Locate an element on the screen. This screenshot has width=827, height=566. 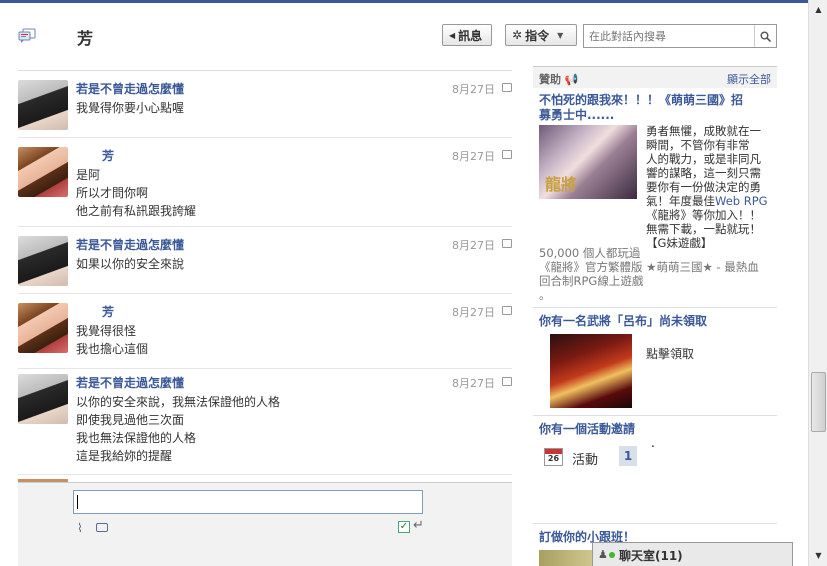
page-title: 芳 is located at coordinates (85, 38).